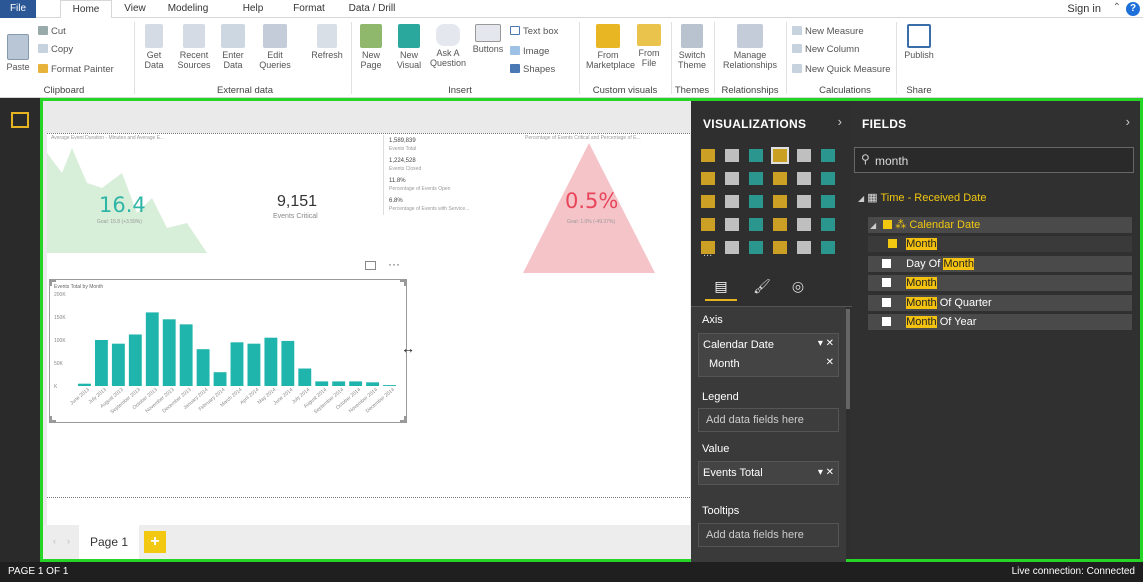  Describe the element at coordinates (109, 542) in the screenshot. I see `page-tab: Page 1` at that location.